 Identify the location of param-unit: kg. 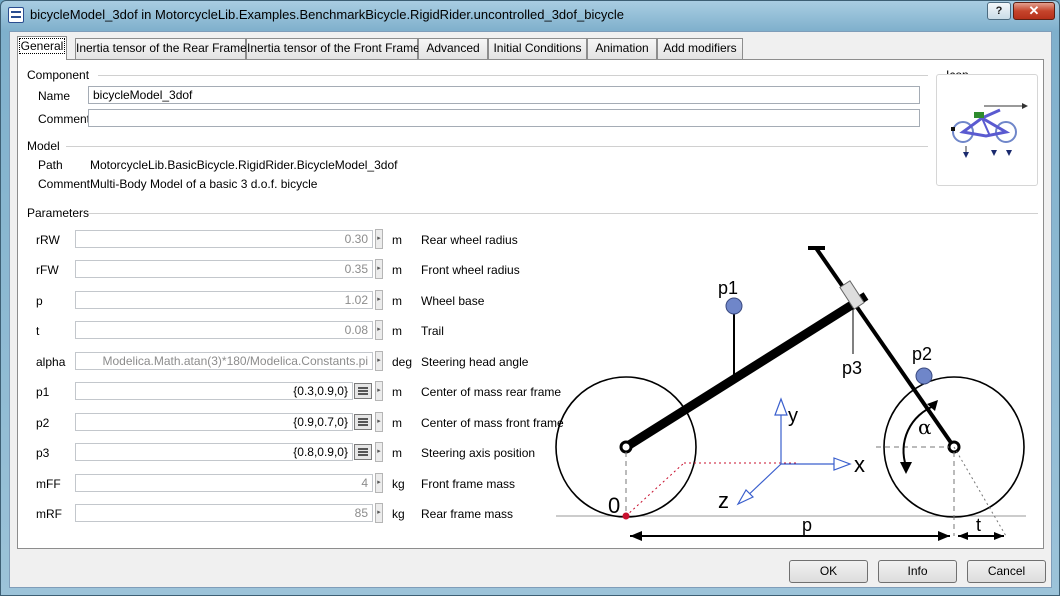
(398, 484).